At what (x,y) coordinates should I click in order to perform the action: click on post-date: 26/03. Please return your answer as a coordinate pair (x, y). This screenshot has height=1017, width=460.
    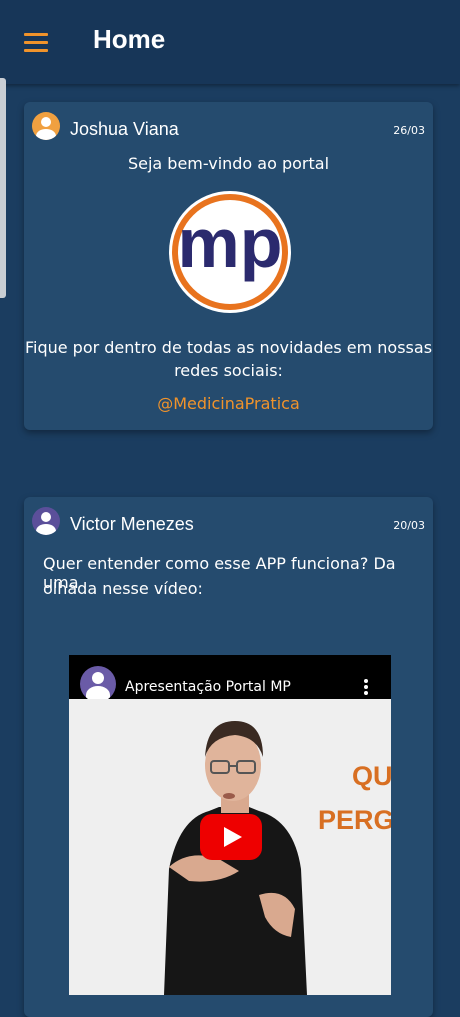
    Looking at the image, I should click on (409, 130).